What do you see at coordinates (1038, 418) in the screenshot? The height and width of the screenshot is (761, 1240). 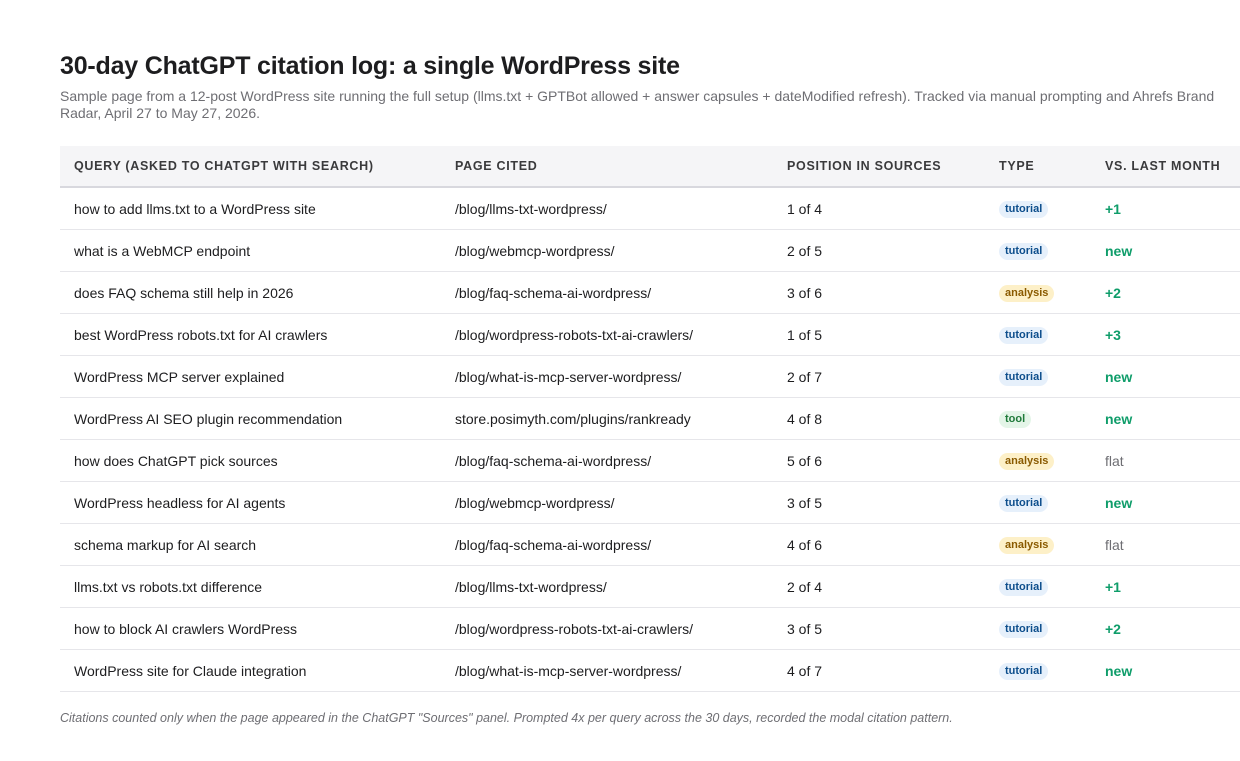 I see `cell-type: tool` at bounding box center [1038, 418].